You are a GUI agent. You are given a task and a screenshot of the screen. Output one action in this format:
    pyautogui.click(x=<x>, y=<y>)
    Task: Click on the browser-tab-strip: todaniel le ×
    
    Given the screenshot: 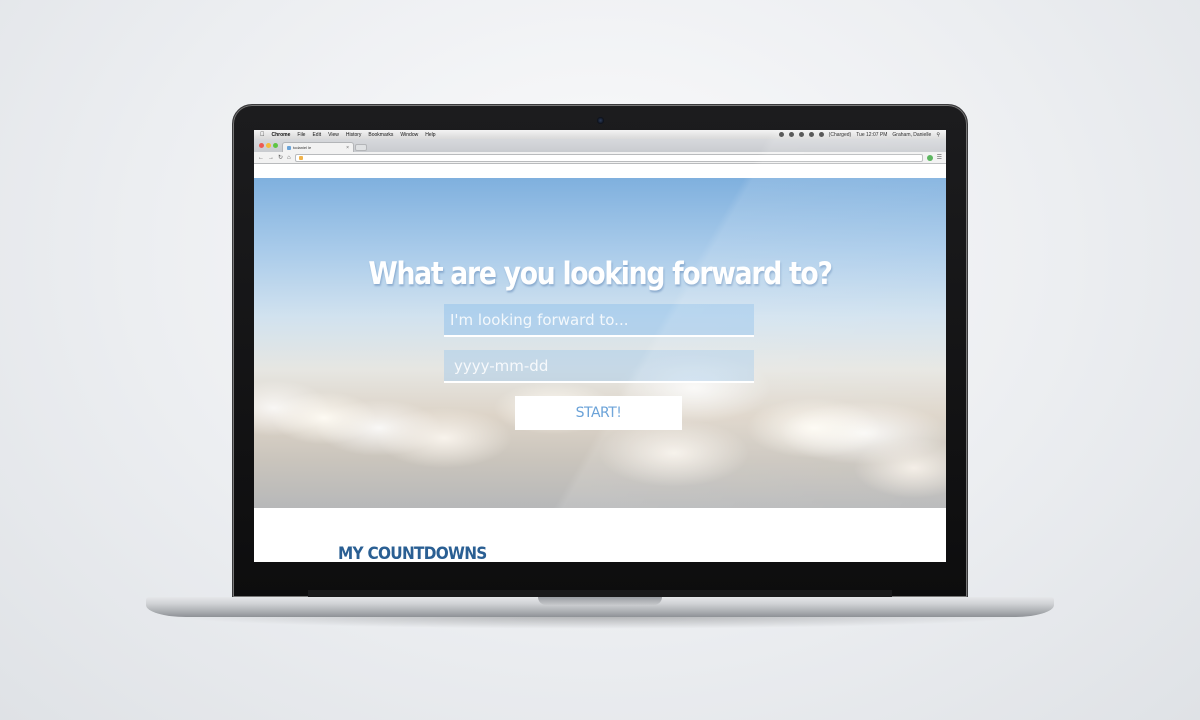 What is the action you would take?
    pyautogui.click(x=600, y=145)
    